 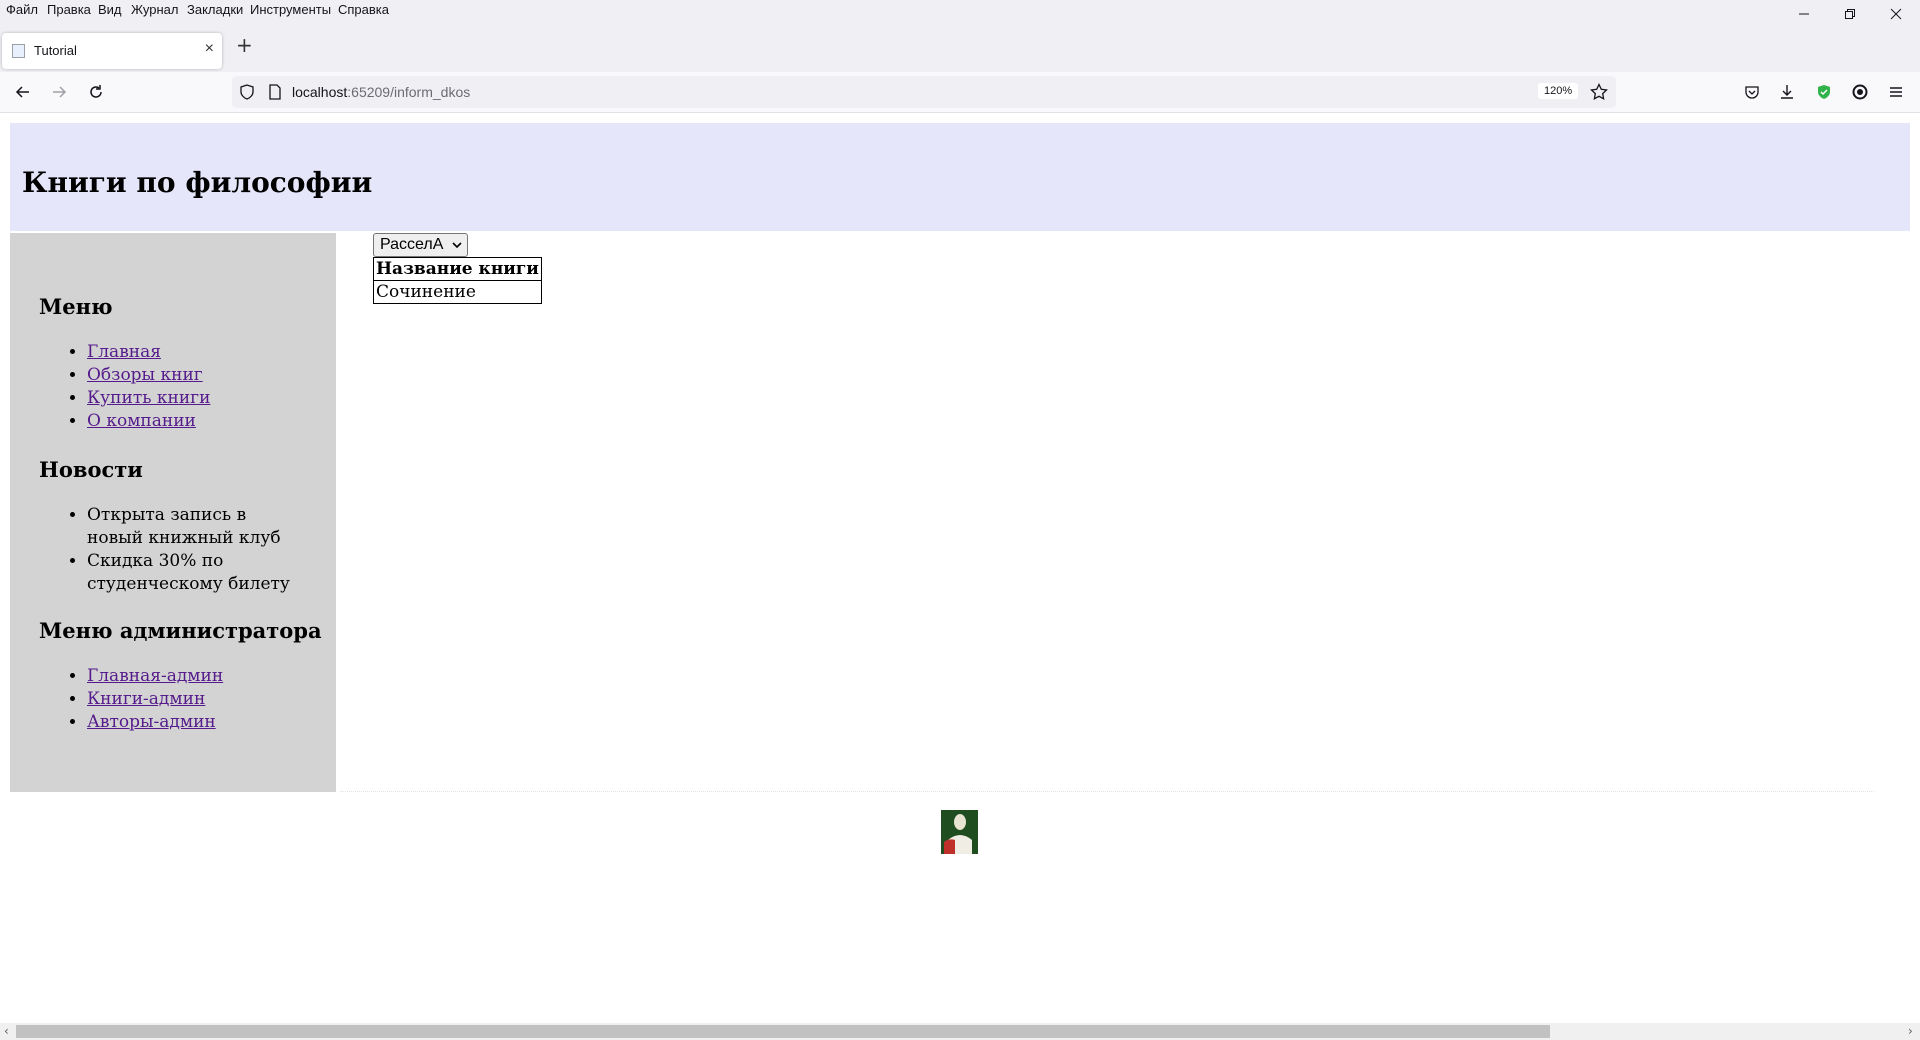 I want to click on scrollbar-thumb, so click(x=783, y=1031).